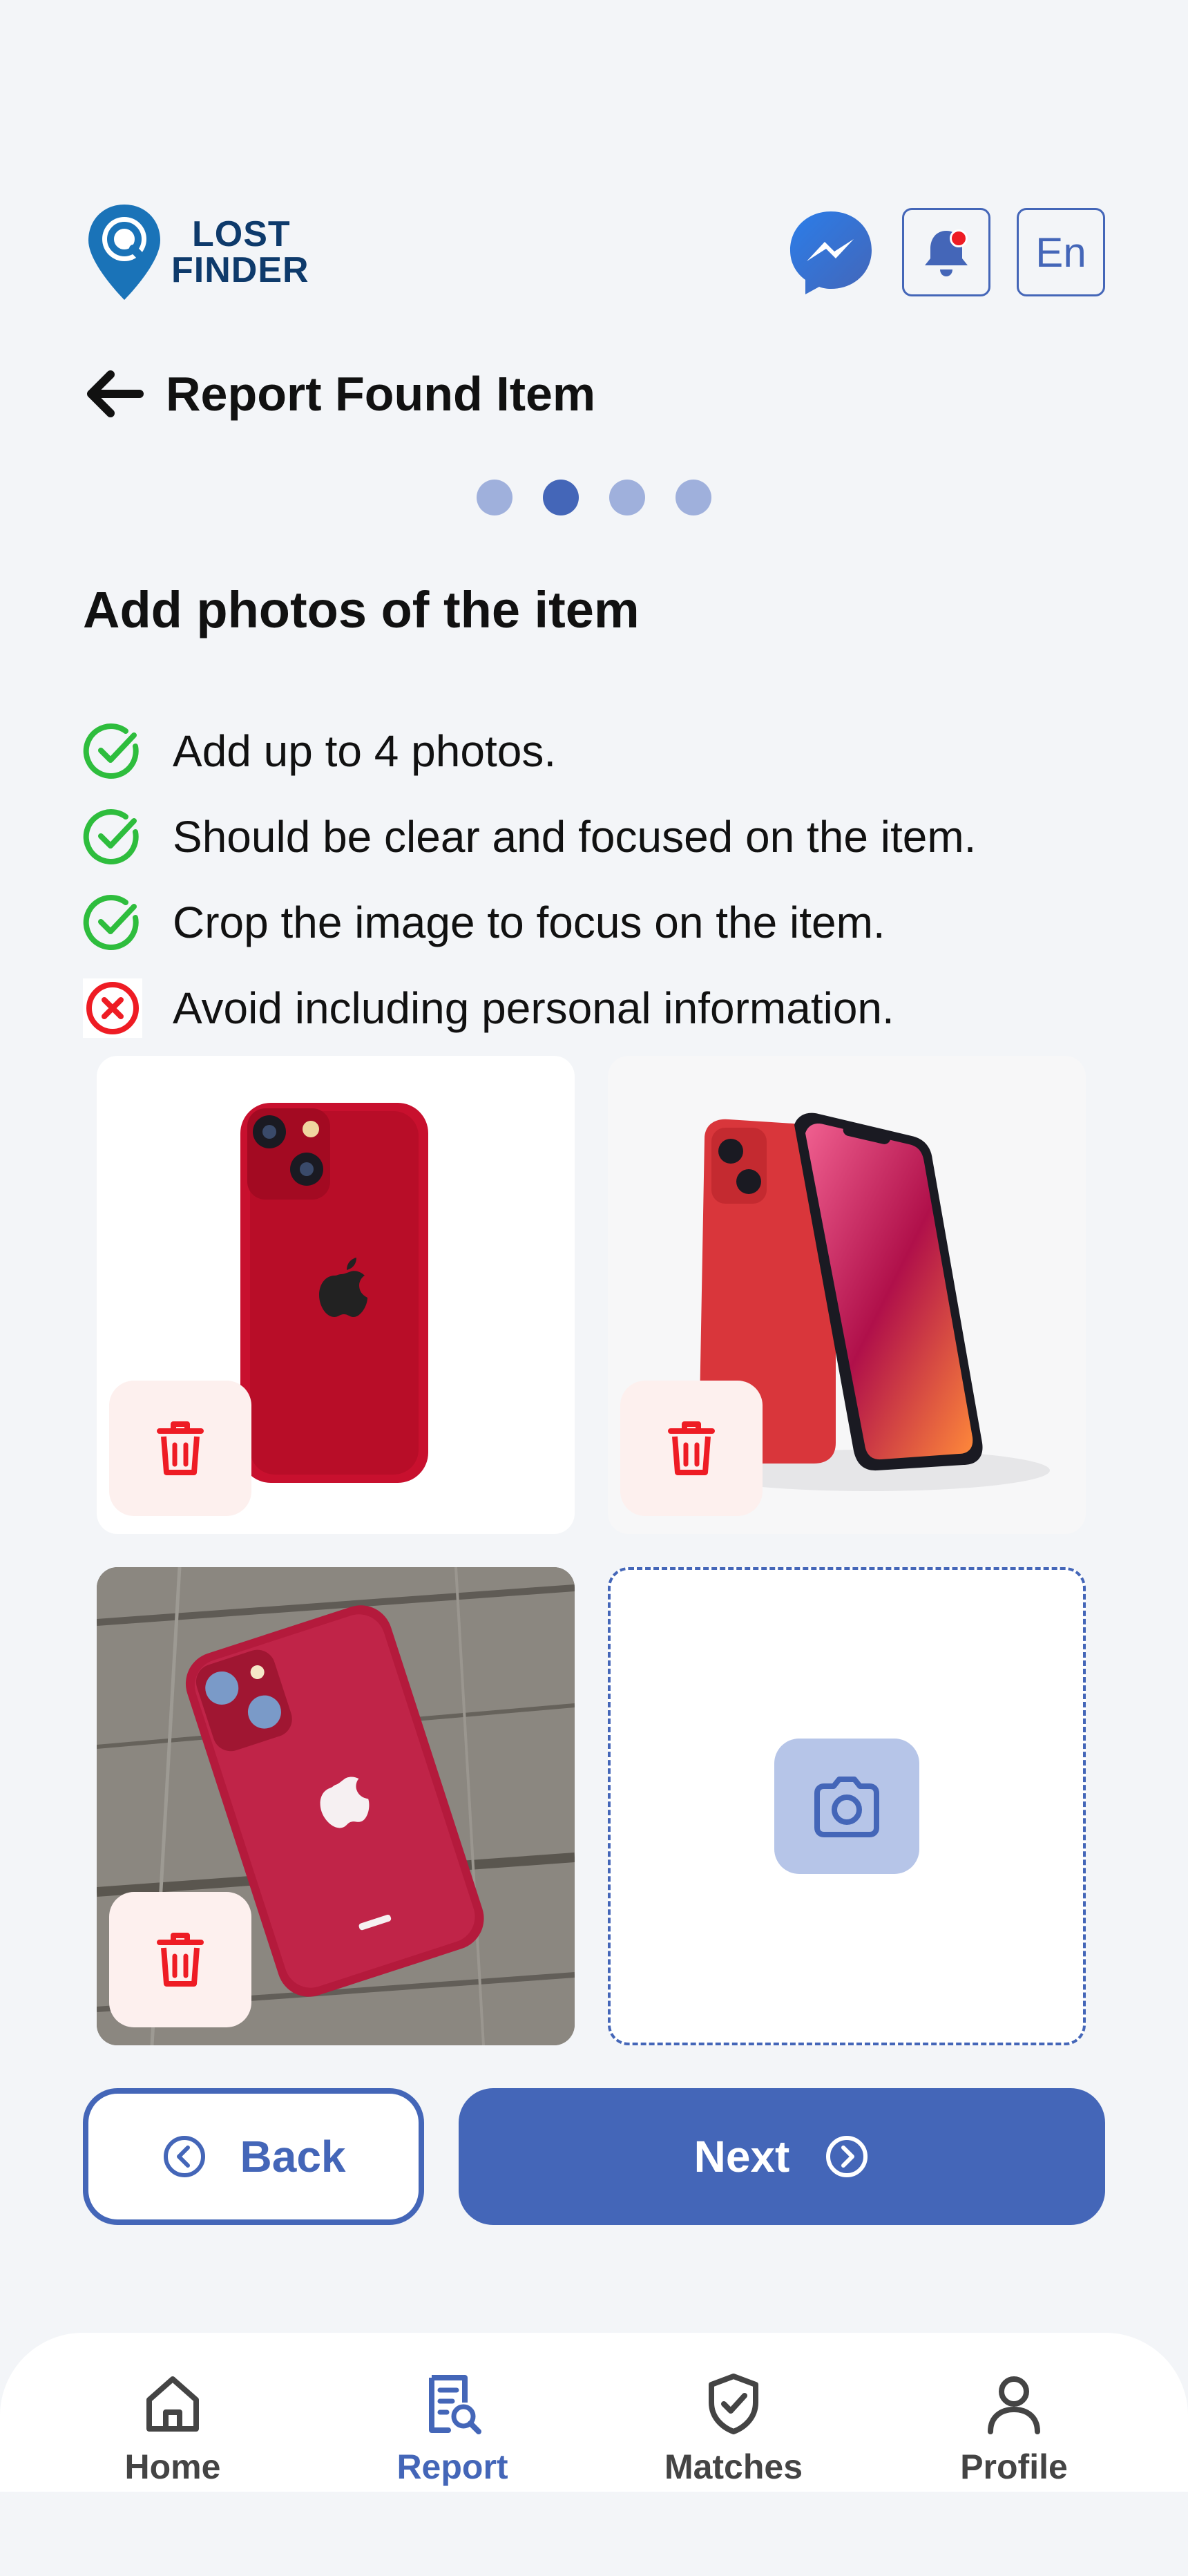 The height and width of the screenshot is (2576, 1188). I want to click on nav-label-matches: Matches, so click(733, 2466).